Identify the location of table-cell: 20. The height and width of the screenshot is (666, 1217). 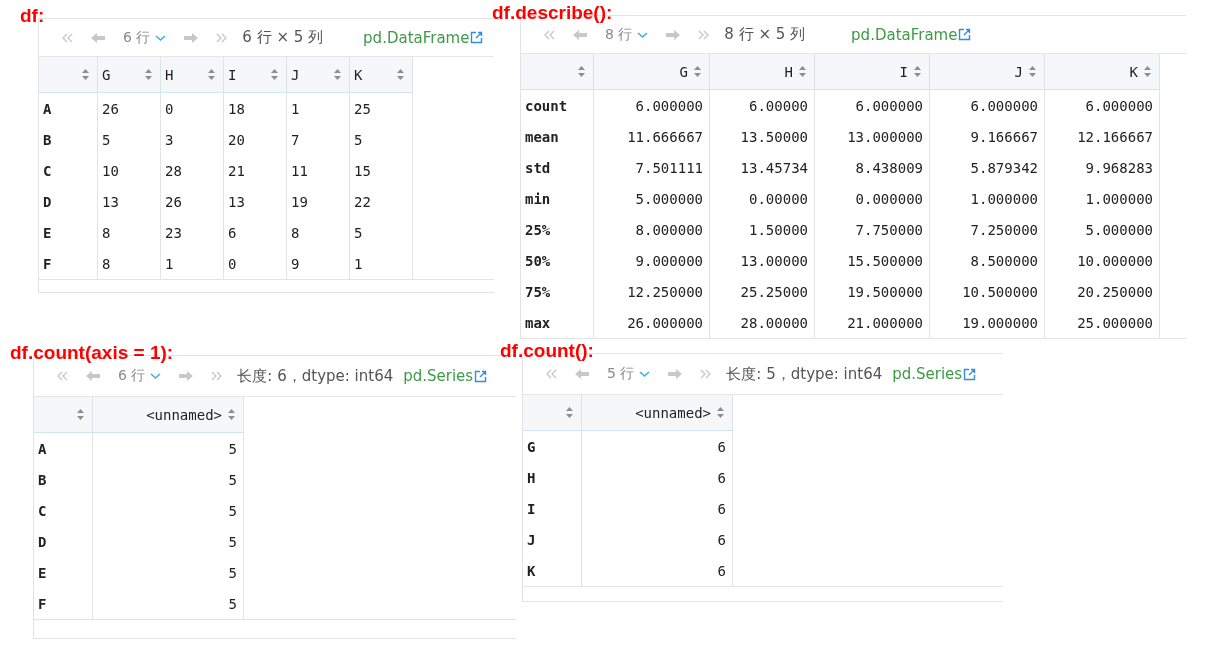
(255, 139).